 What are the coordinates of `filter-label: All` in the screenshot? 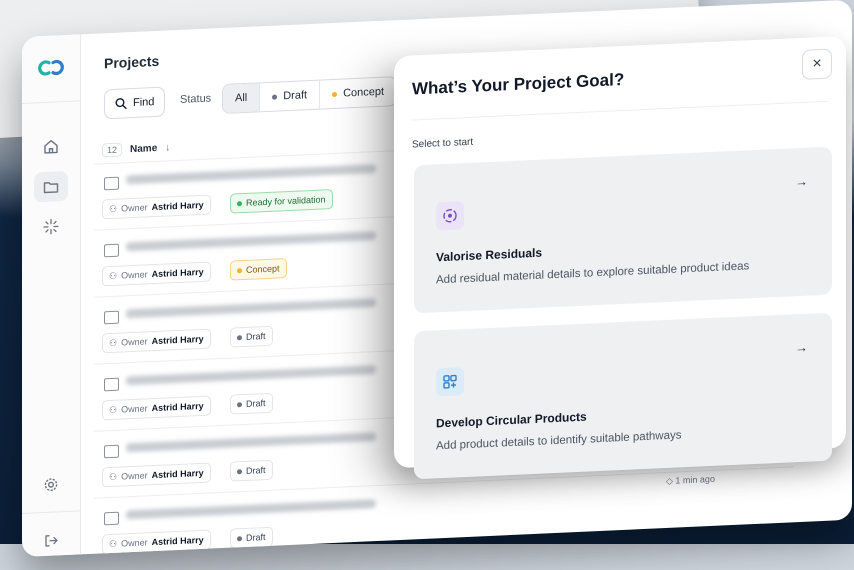 It's located at (241, 98).